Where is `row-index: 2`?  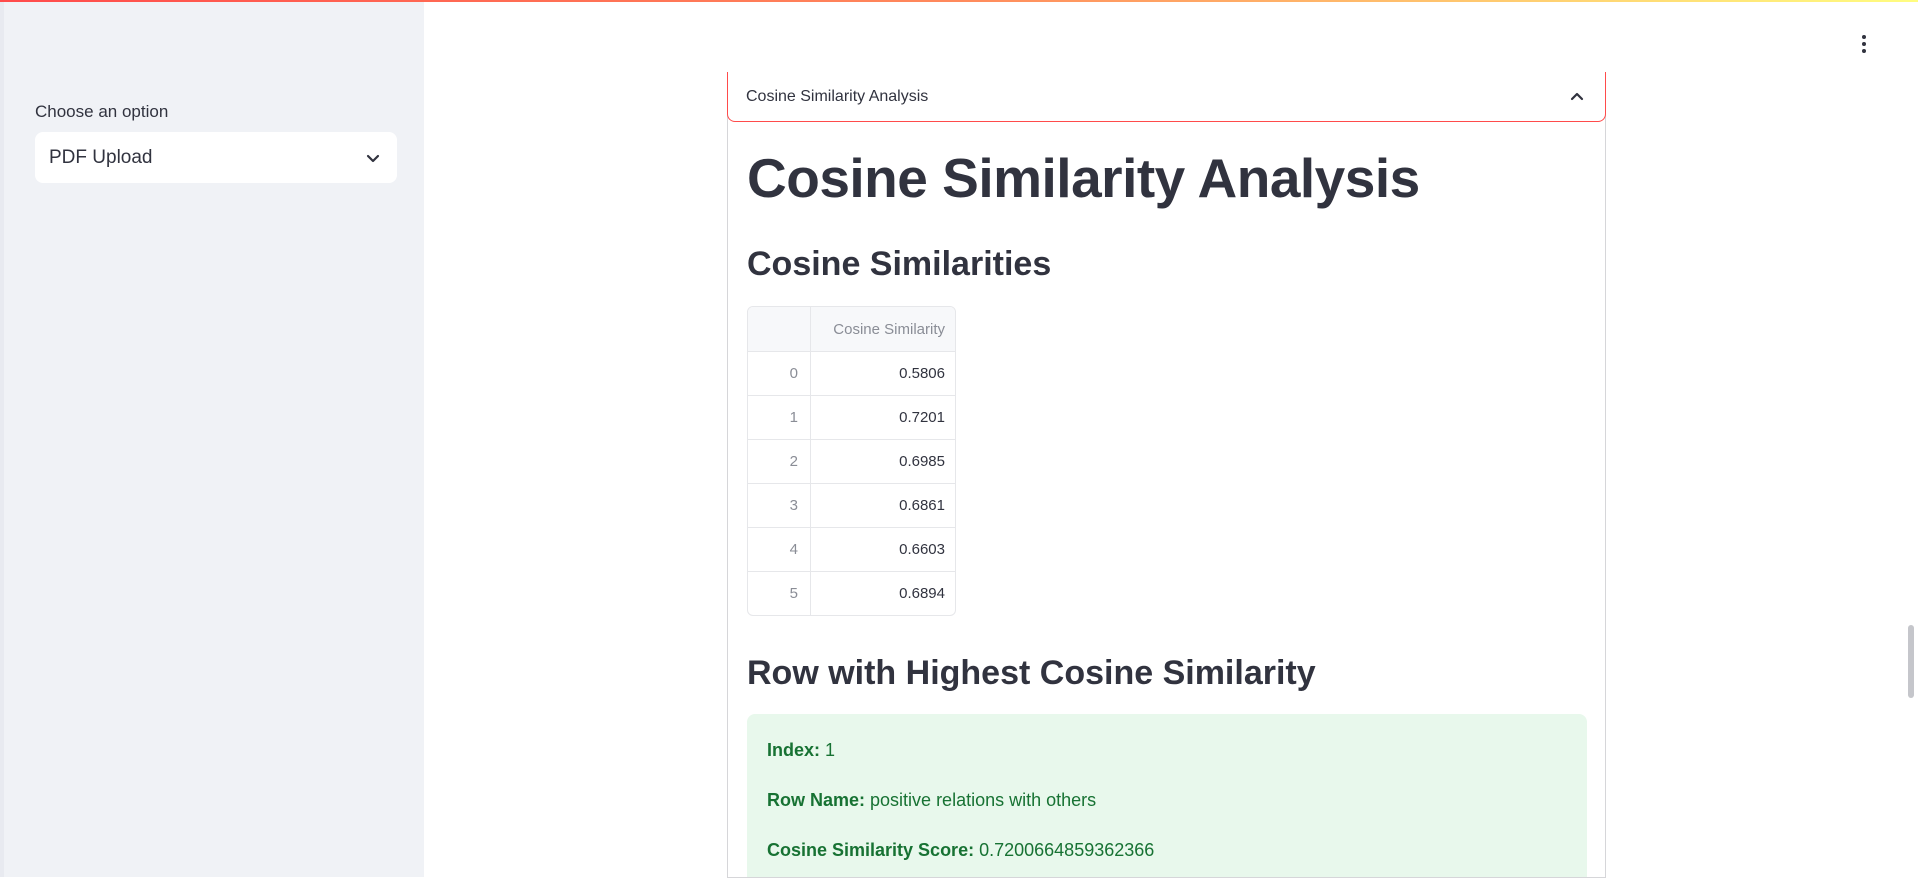
row-index: 2 is located at coordinates (779, 461).